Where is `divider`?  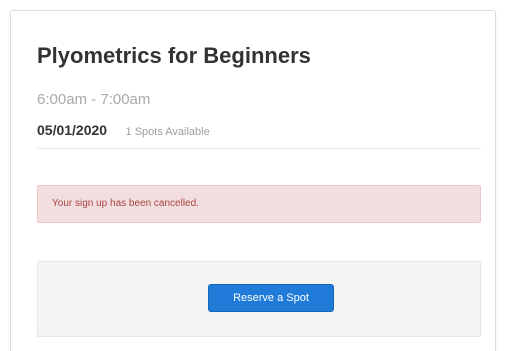
divider is located at coordinates (259, 148).